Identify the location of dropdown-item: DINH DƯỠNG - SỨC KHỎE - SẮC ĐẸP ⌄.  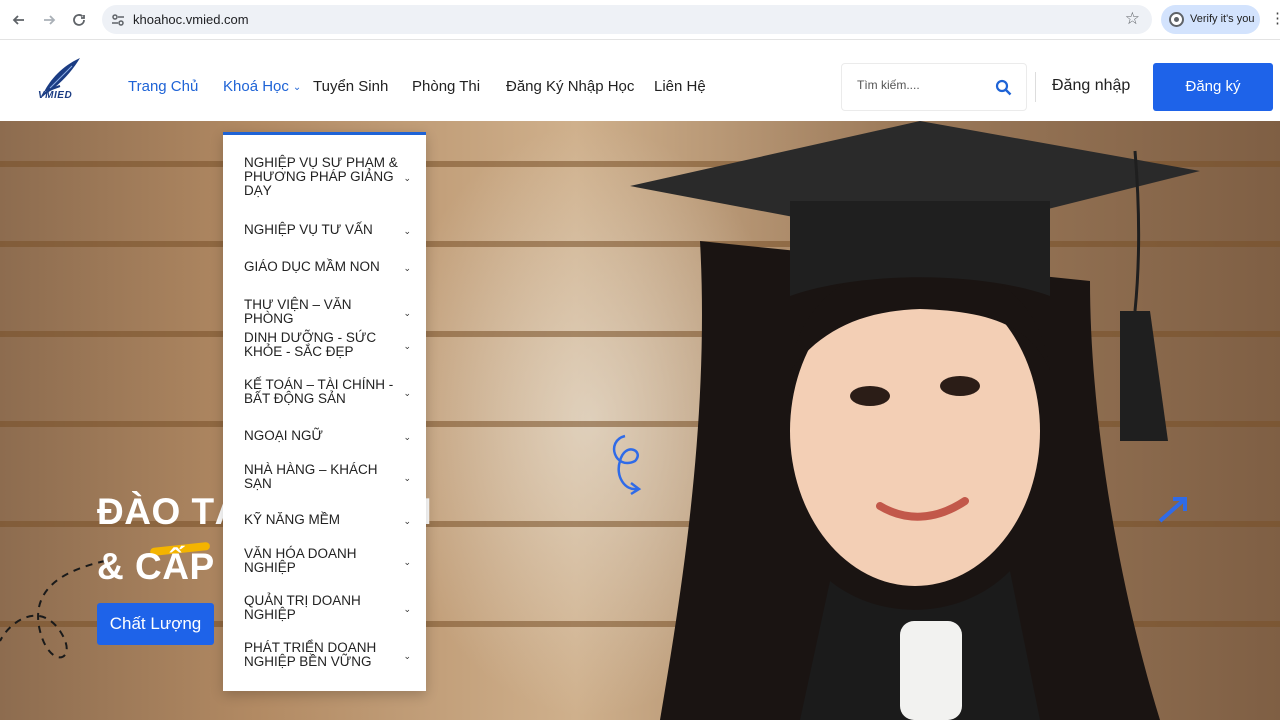
(331, 345).